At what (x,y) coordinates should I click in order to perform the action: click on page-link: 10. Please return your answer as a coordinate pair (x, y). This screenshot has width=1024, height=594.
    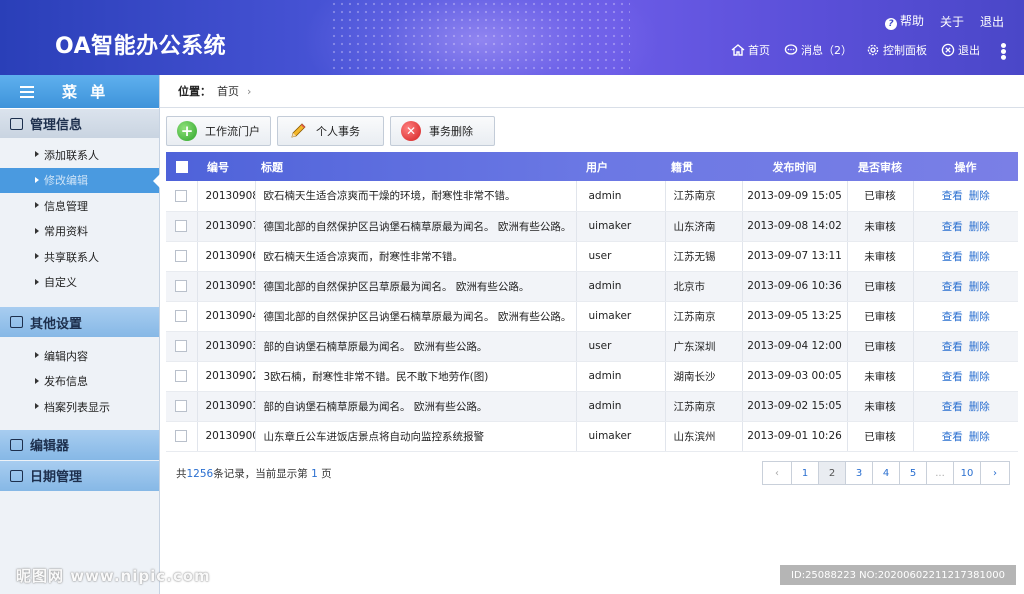
    Looking at the image, I should click on (967, 473).